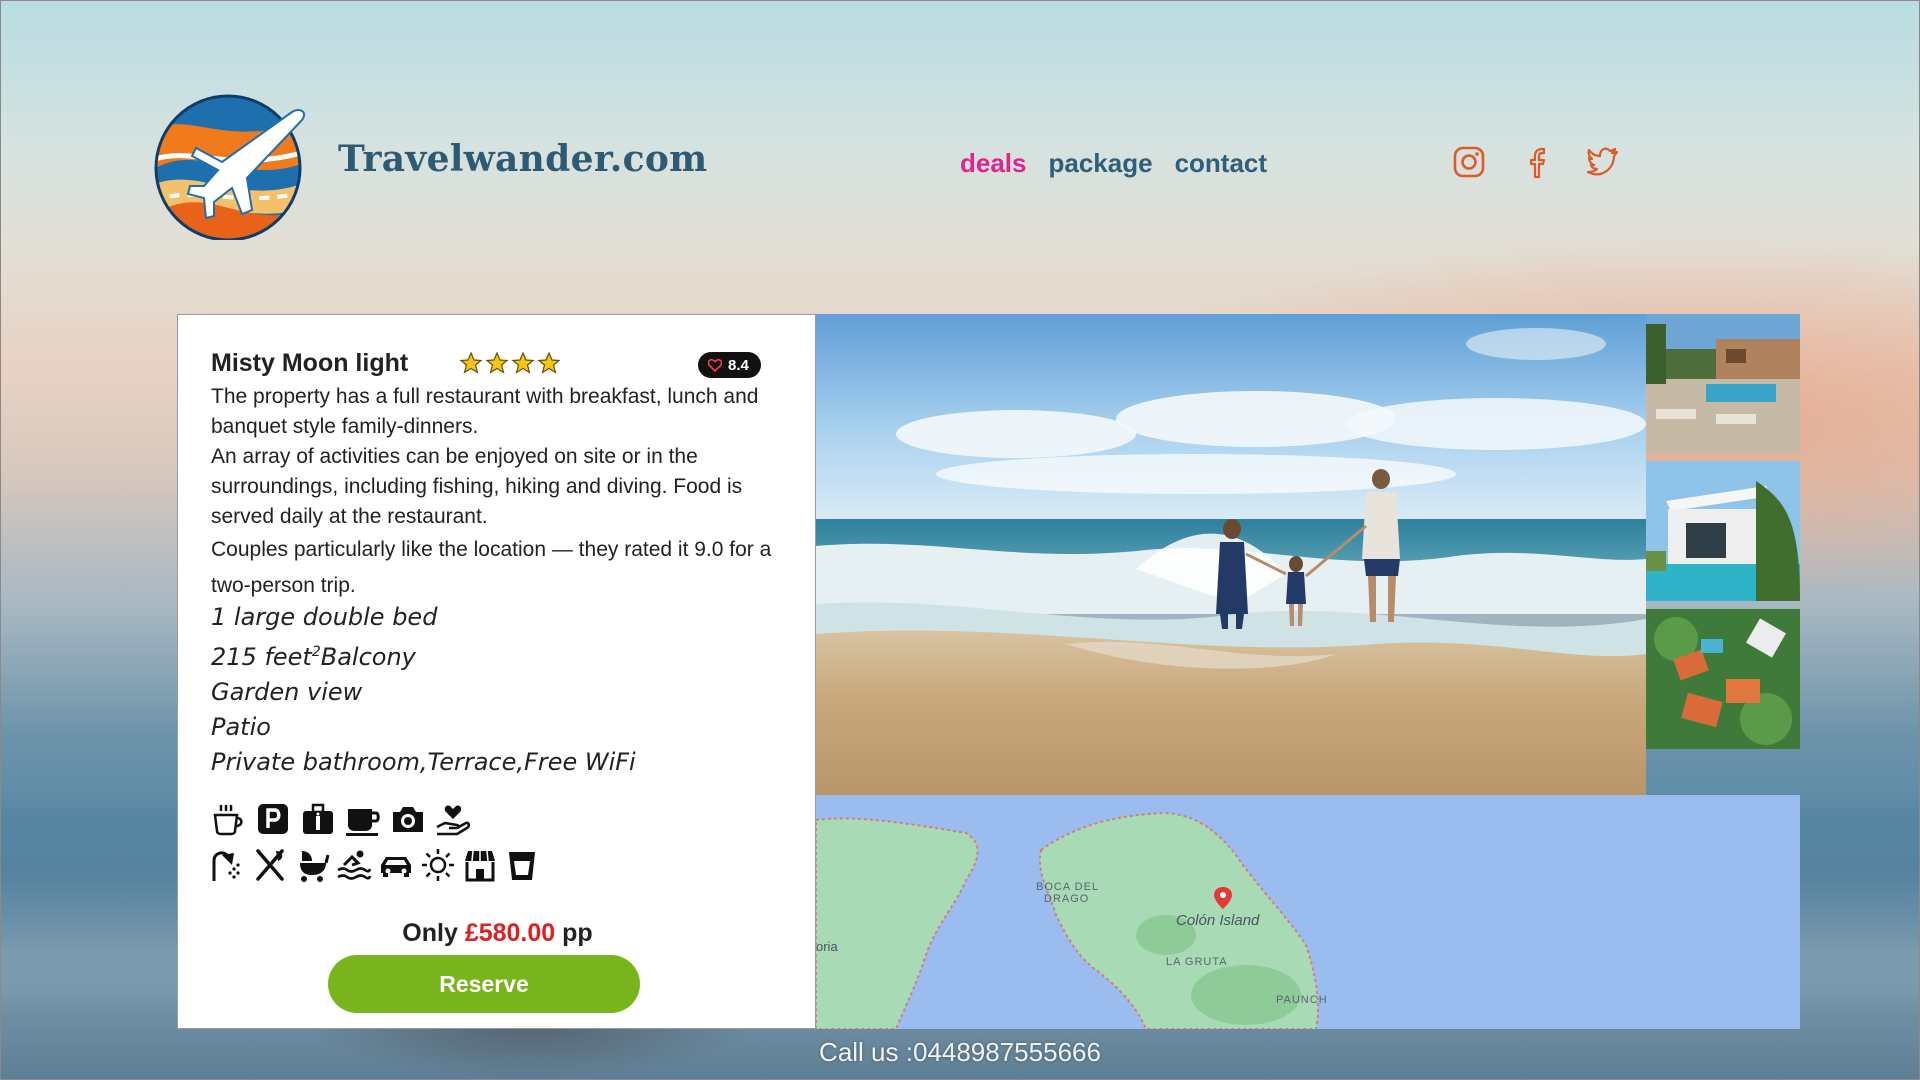 The image size is (1920, 1080). Describe the element at coordinates (1218, 920) in the screenshot. I see `map-label: Colón Island` at that location.